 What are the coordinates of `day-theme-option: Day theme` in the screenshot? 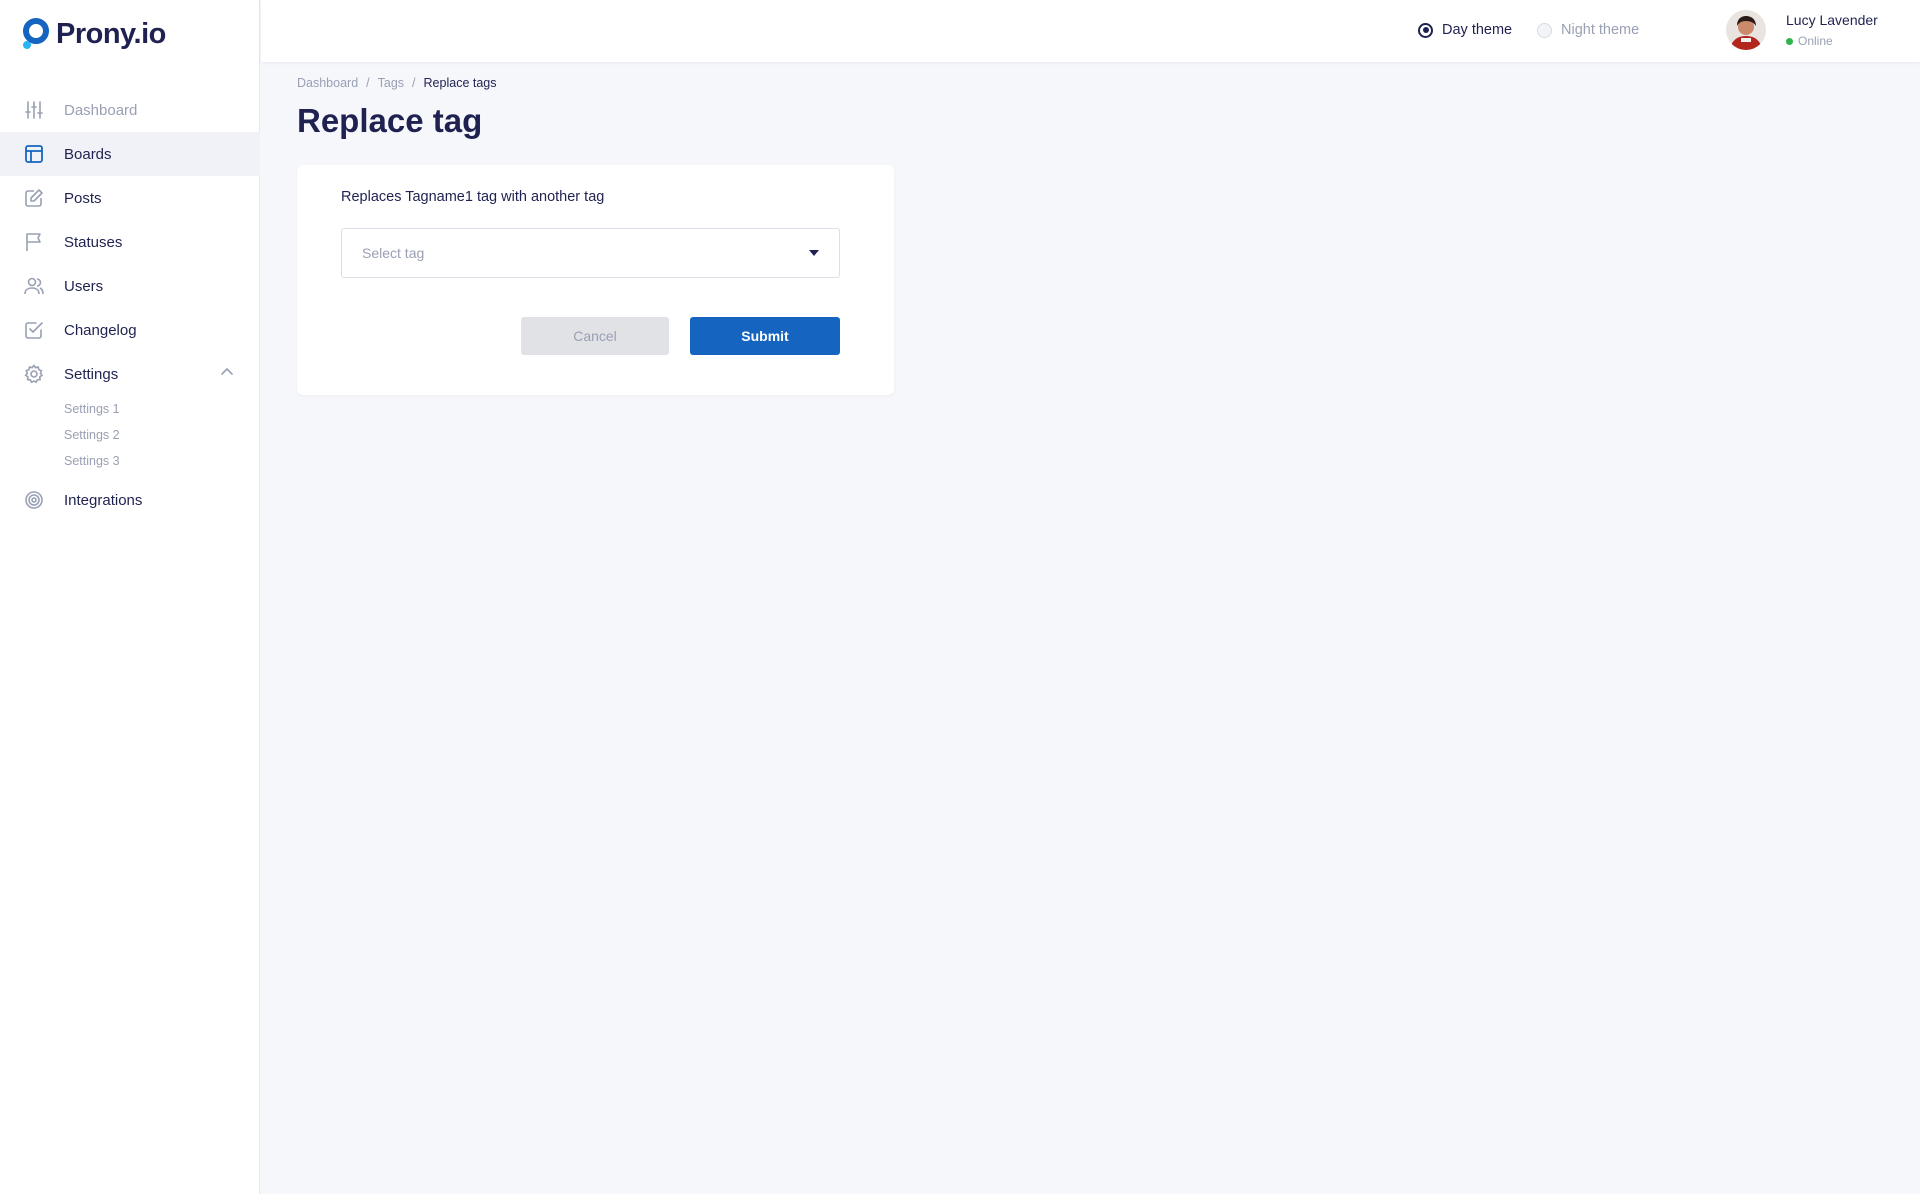 It's located at (1465, 30).